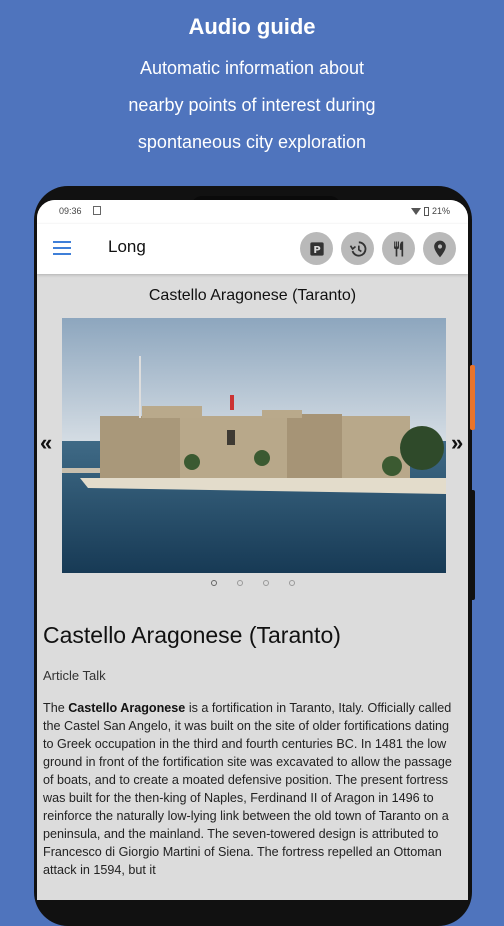 This screenshot has width=504, height=926. What do you see at coordinates (252, 142) in the screenshot?
I see `promo-line-3: spontaneous city exploration` at bounding box center [252, 142].